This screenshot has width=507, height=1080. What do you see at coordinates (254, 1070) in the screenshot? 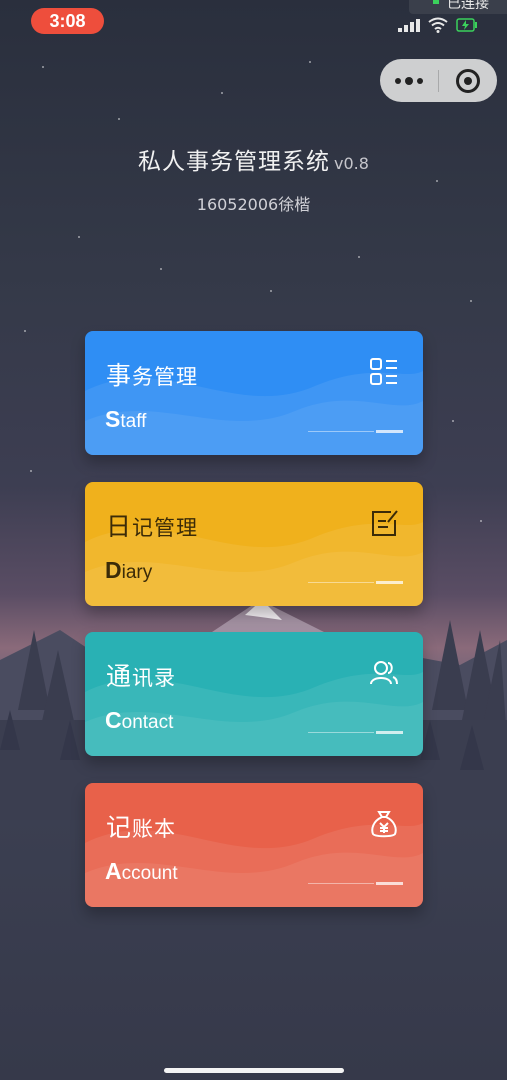
I see `home-indicator` at bounding box center [254, 1070].